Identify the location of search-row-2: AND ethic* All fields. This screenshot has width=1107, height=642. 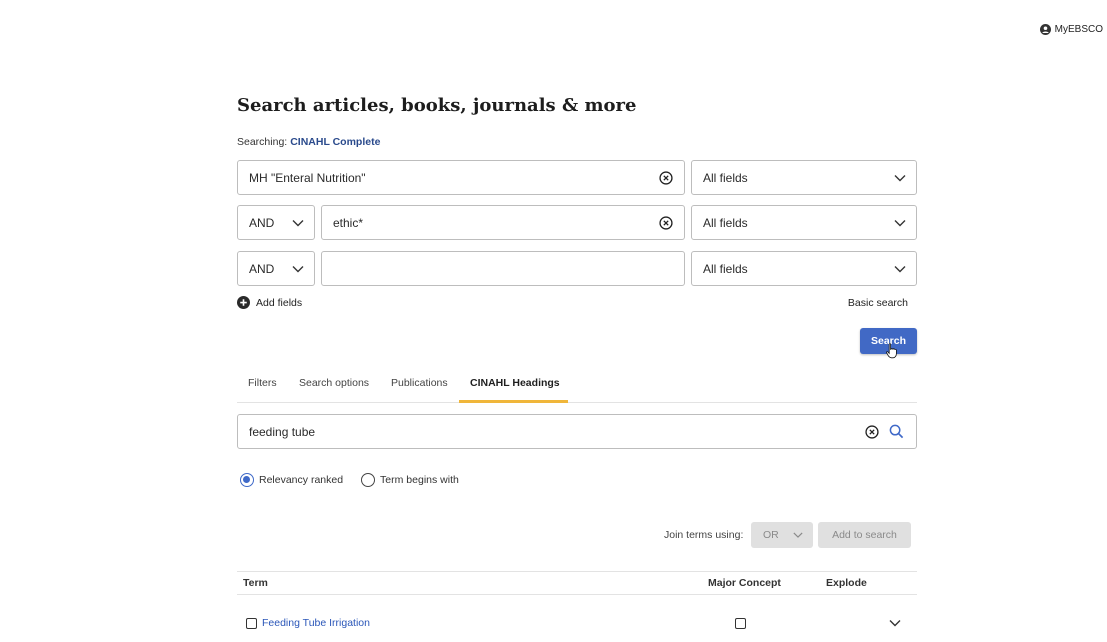
(577, 222).